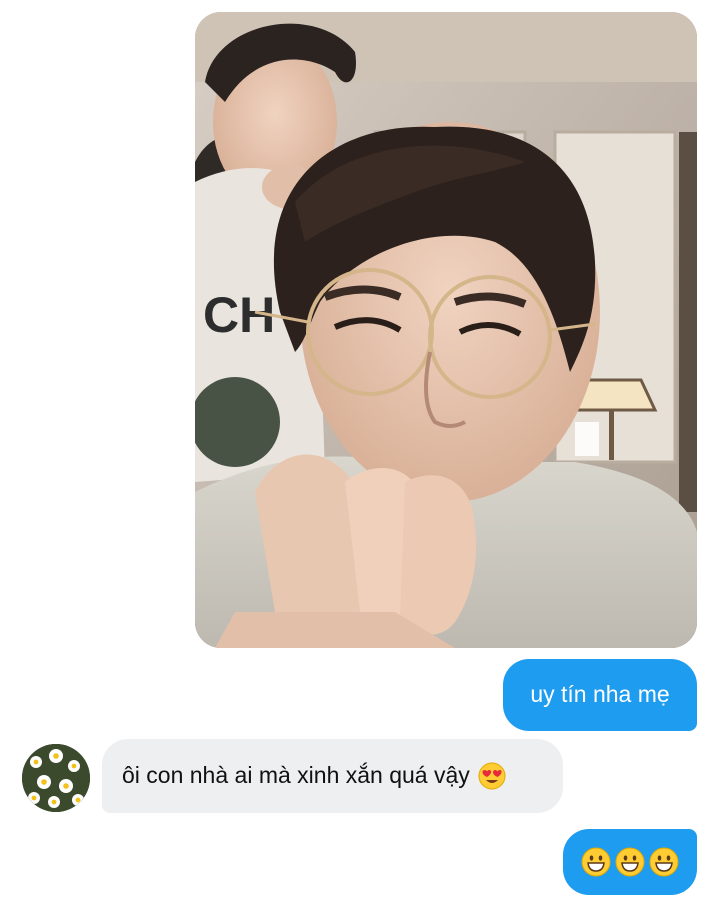 The height and width of the screenshot is (900, 720). I want to click on received-message-bubble: ôi con nhà ai mà xinh xắn quá vậy, so click(332, 776).